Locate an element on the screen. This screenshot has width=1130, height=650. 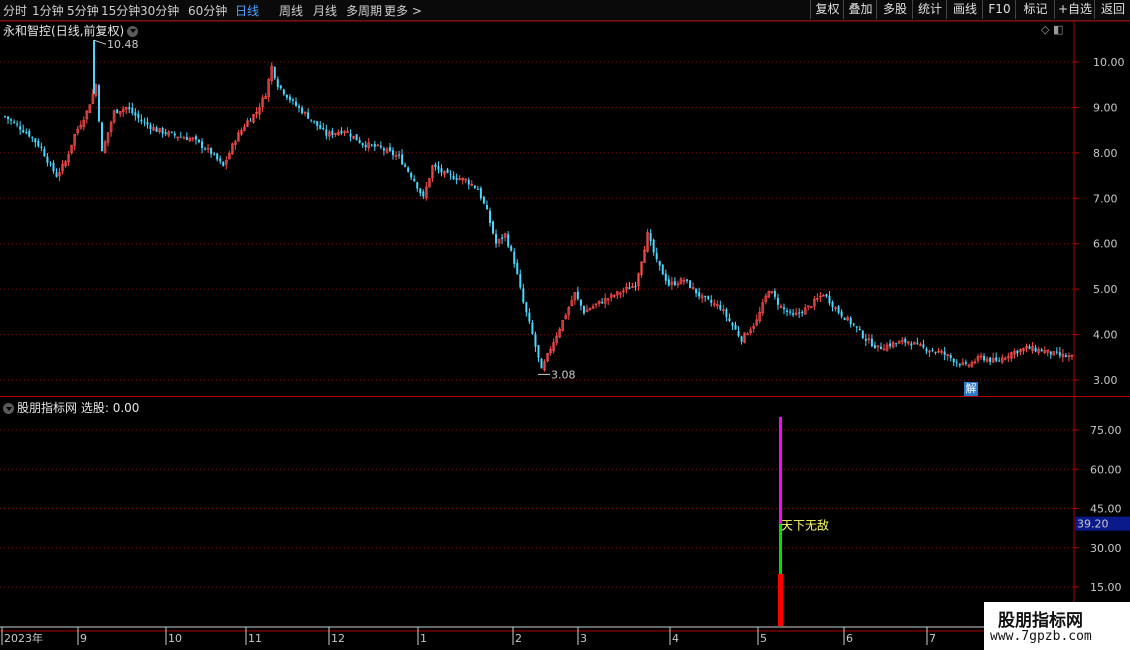
date-label: 1 is located at coordinates (423, 638).